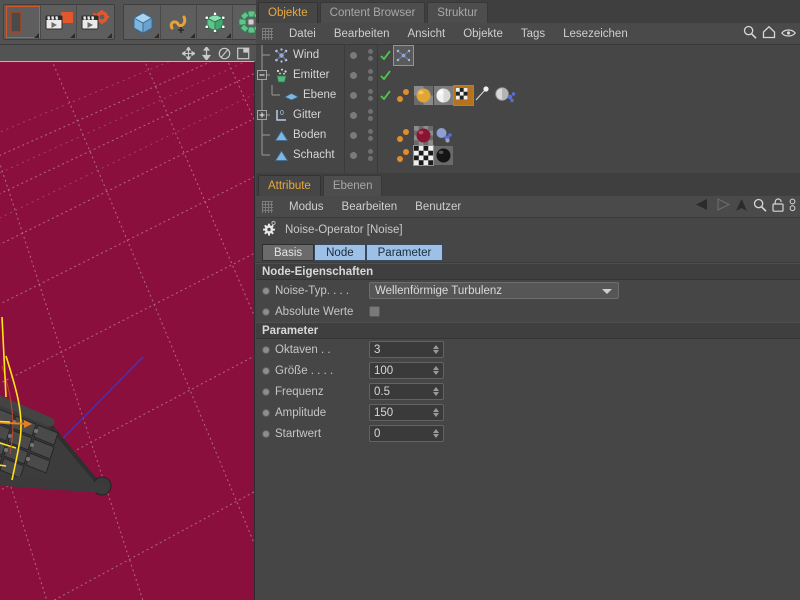 This screenshot has width=800, height=600. What do you see at coordinates (406, 349) in the screenshot?
I see `octaves-field: 3` at bounding box center [406, 349].